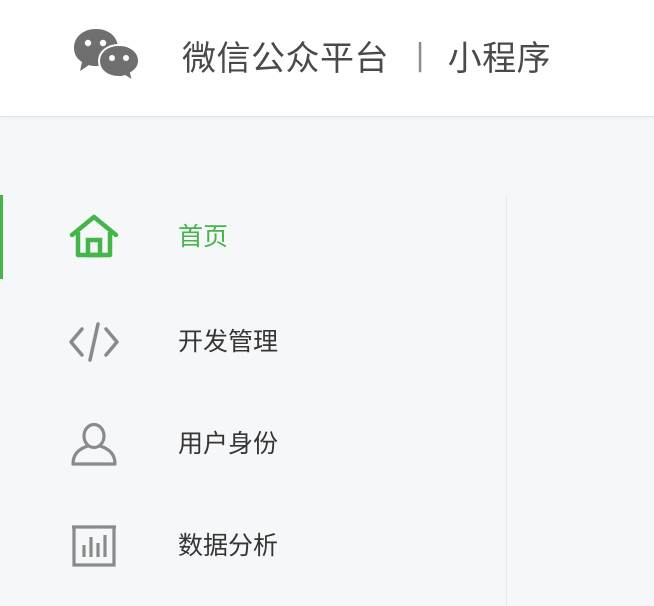  Describe the element at coordinates (506, 401) in the screenshot. I see `sidebar-divider` at that location.